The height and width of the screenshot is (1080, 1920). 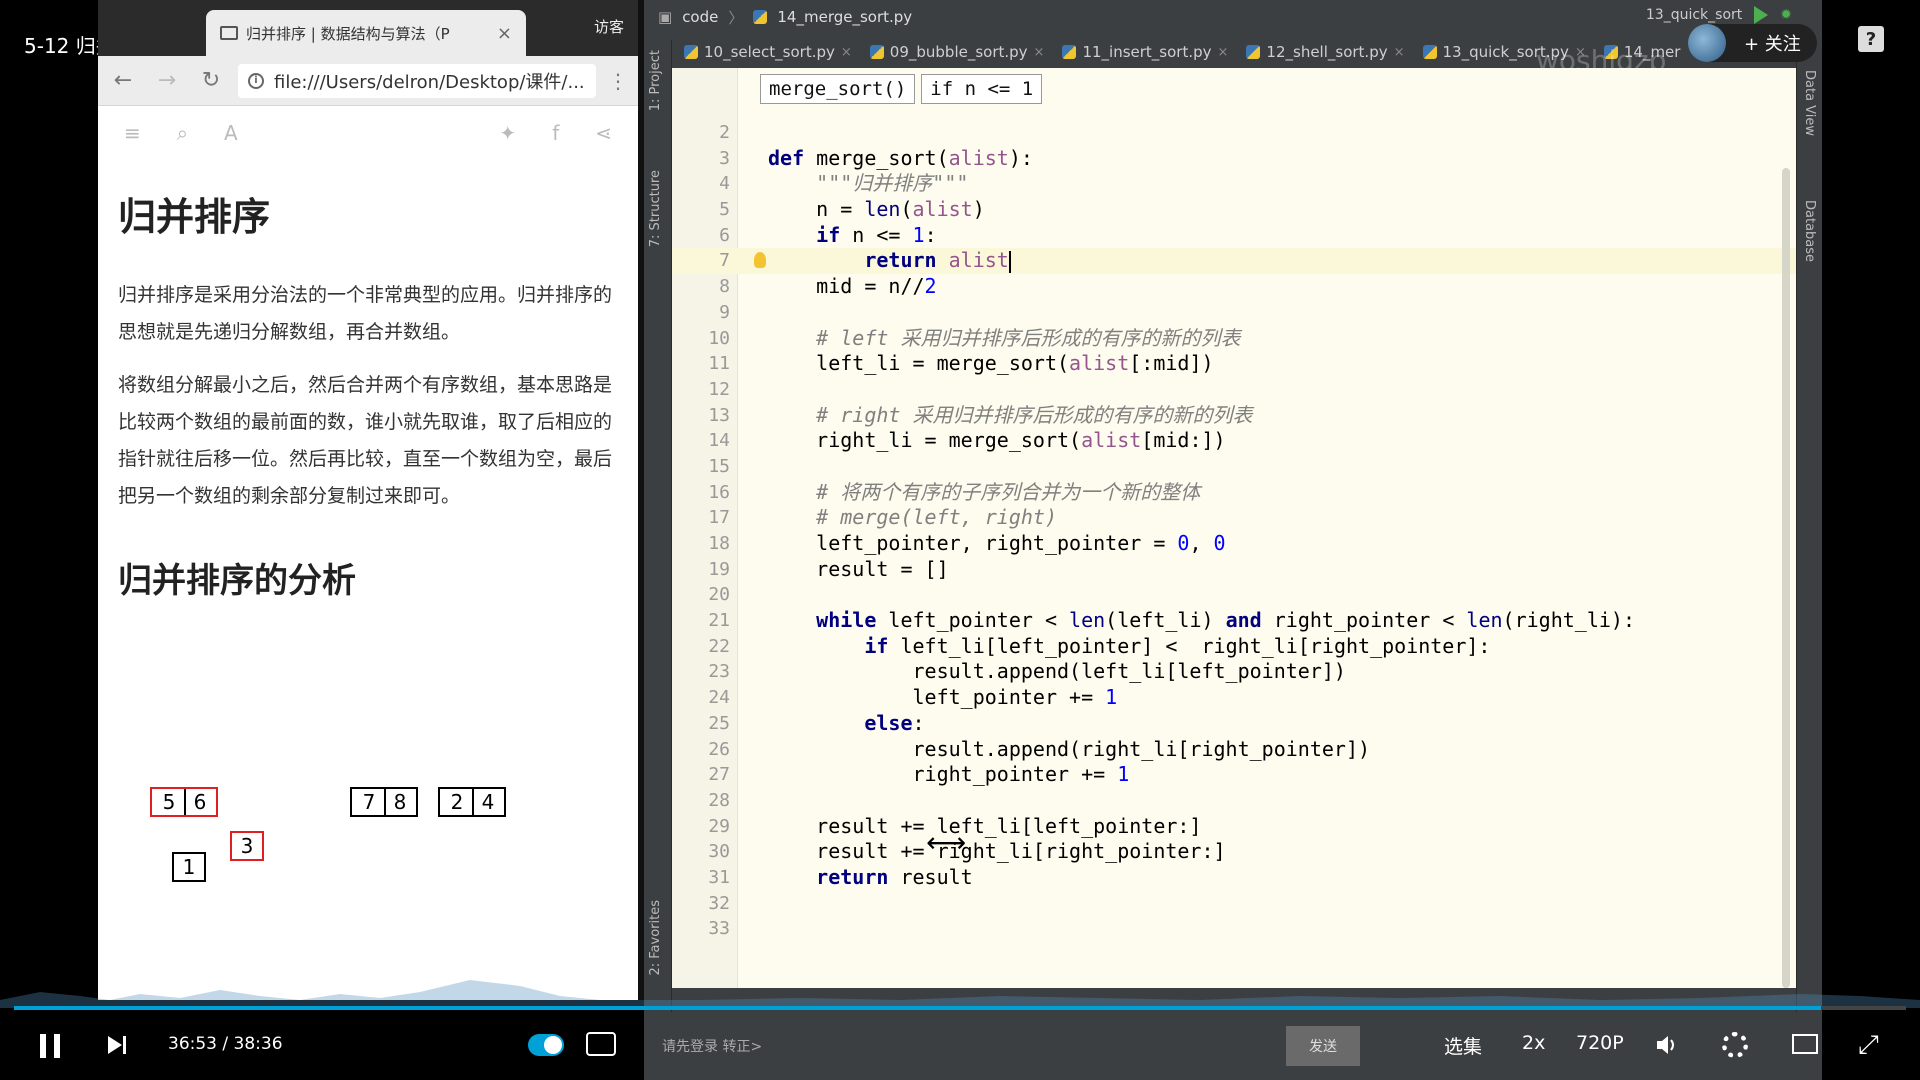 What do you see at coordinates (51, 1046) in the screenshot?
I see `pause-icon` at bounding box center [51, 1046].